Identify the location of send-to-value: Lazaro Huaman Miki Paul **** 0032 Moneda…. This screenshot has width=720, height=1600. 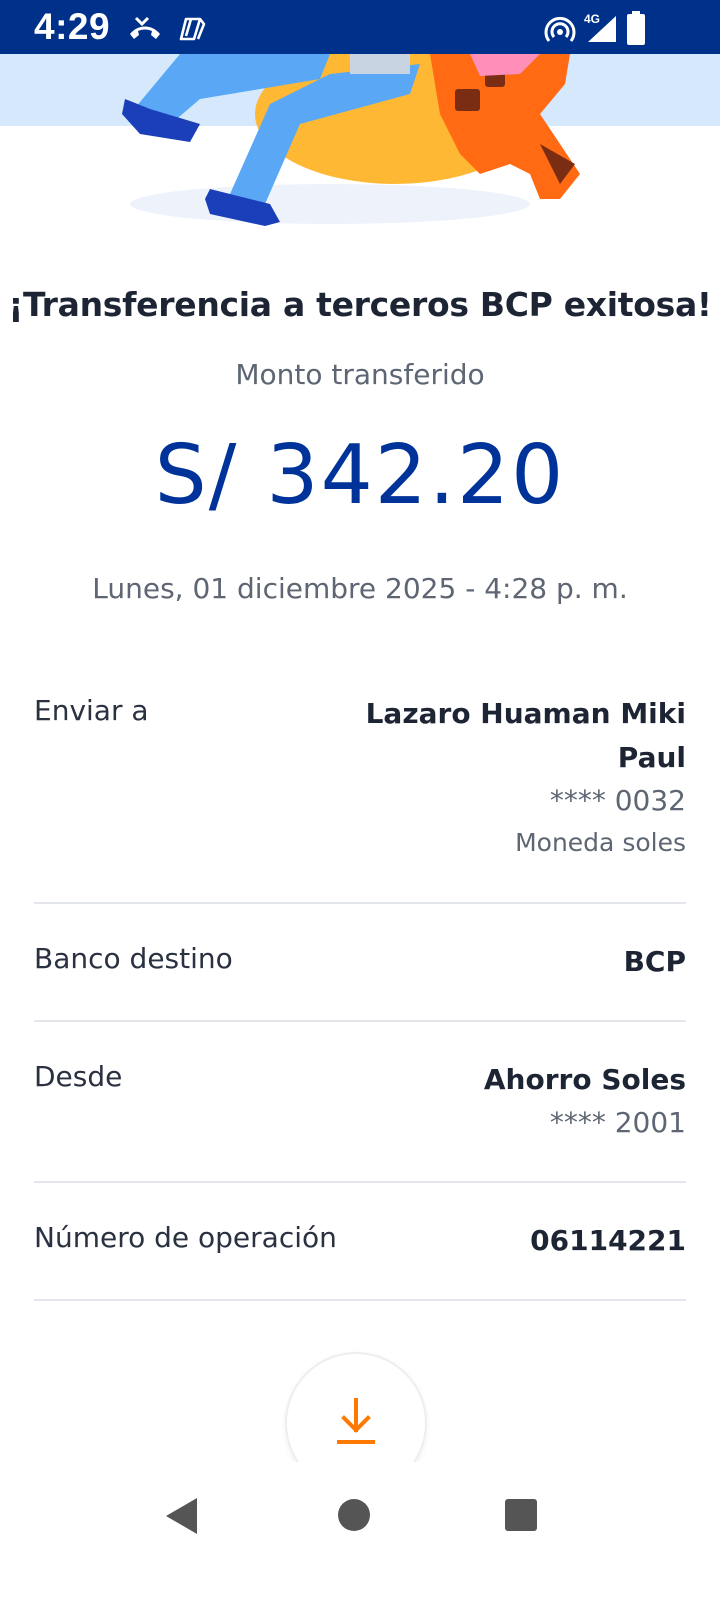
(526, 778).